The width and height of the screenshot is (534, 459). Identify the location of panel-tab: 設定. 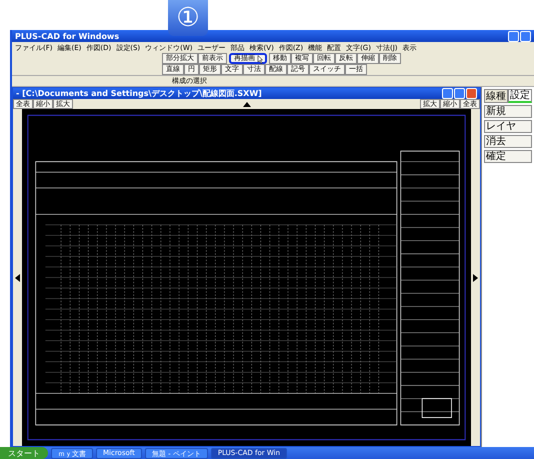
(520, 96).